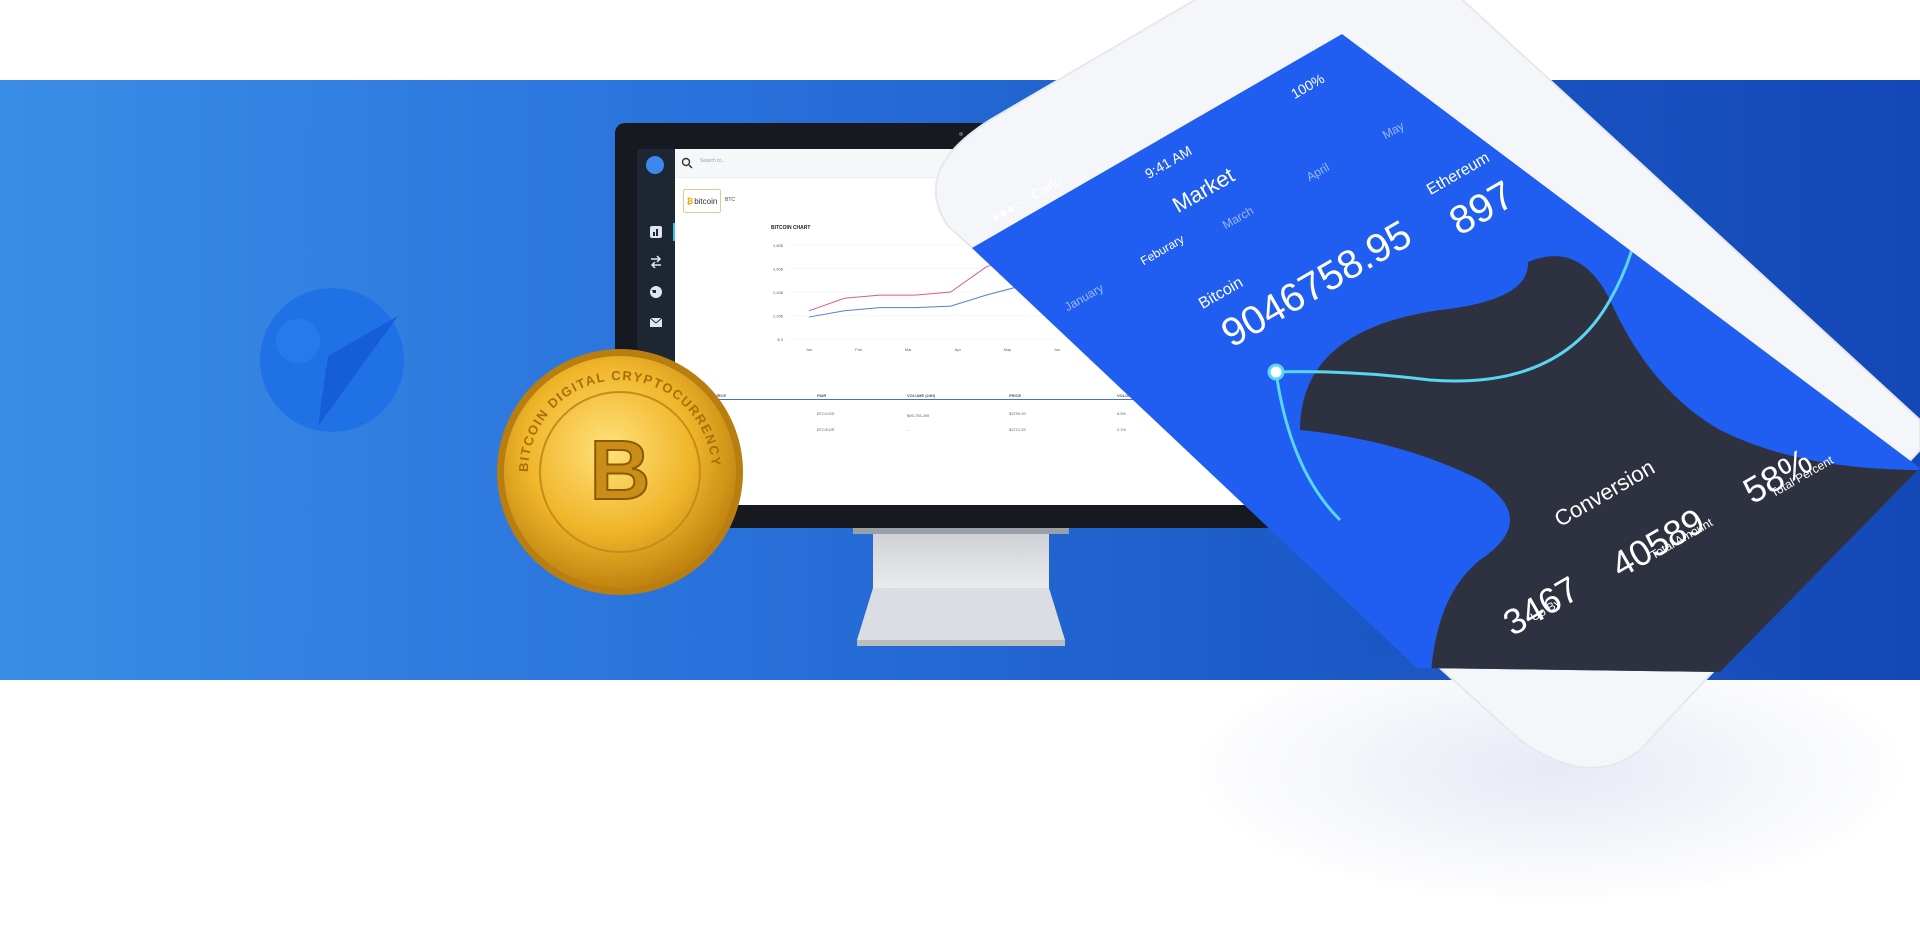  I want to click on table-cell: $95,755,269, so click(918, 415).